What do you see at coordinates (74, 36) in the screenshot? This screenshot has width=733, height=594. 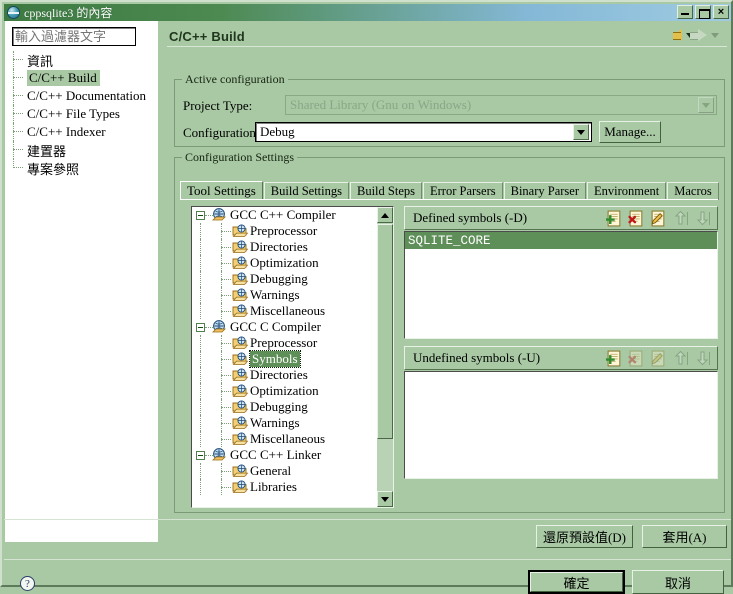 I see `filter-input` at bounding box center [74, 36].